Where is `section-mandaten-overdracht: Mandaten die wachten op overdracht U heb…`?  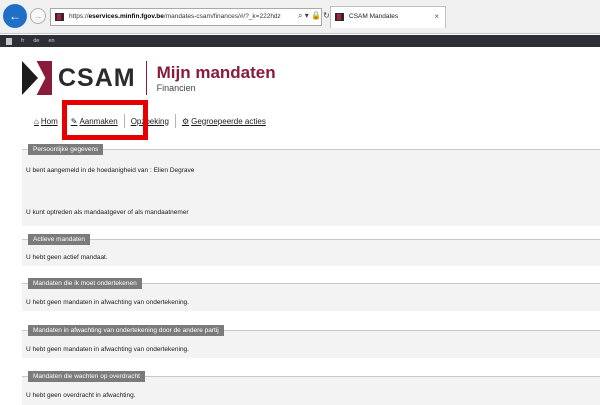
section-mandaten-overdracht: Mandaten die wachten op overdracht U heb… is located at coordinates (311, 388).